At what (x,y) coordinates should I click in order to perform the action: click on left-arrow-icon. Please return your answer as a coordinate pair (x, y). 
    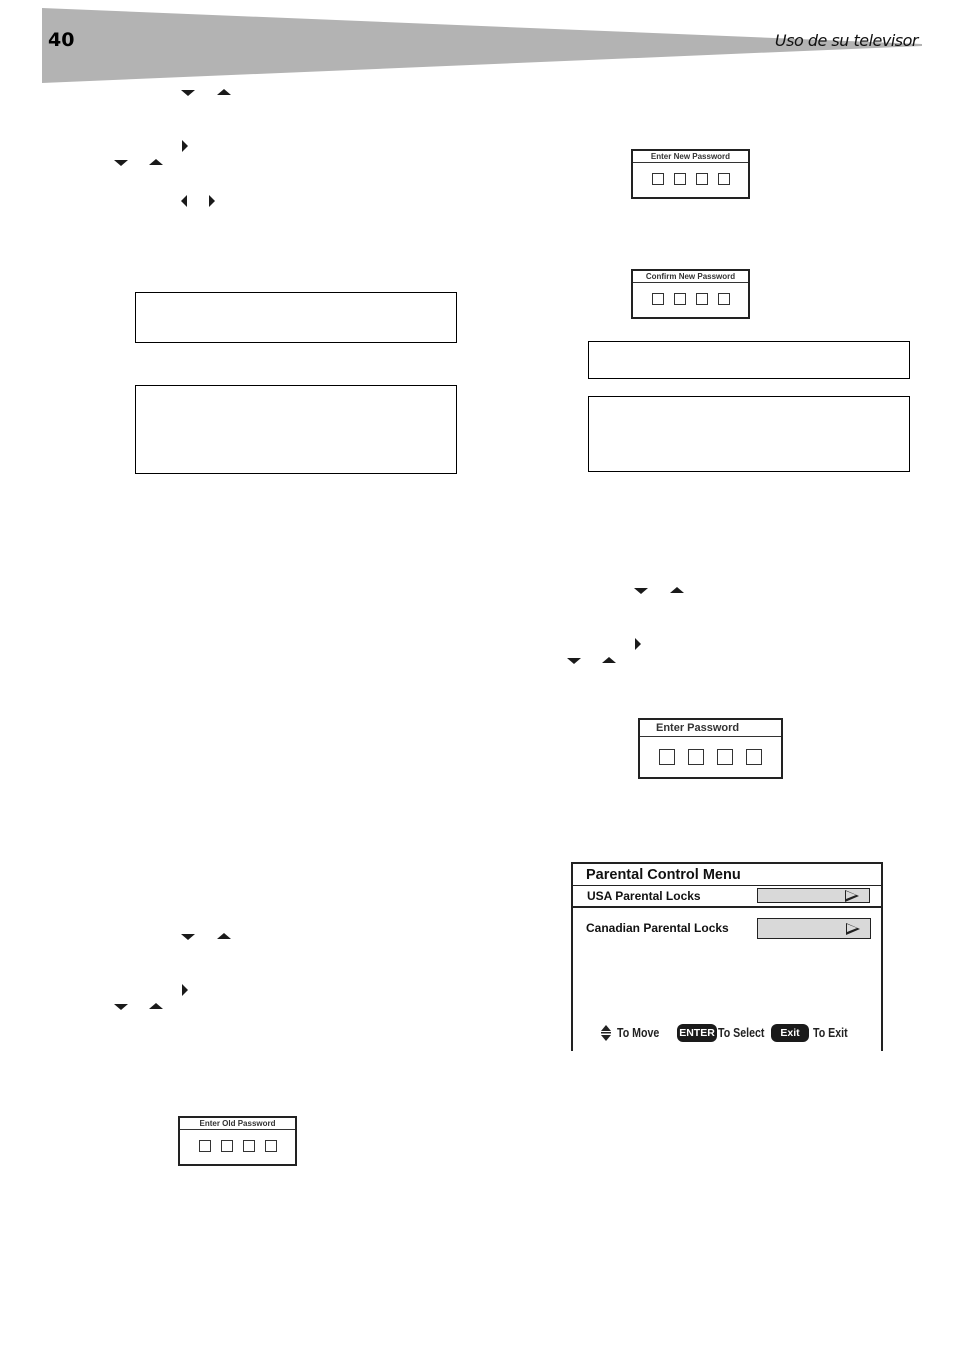
    Looking at the image, I should click on (184, 201).